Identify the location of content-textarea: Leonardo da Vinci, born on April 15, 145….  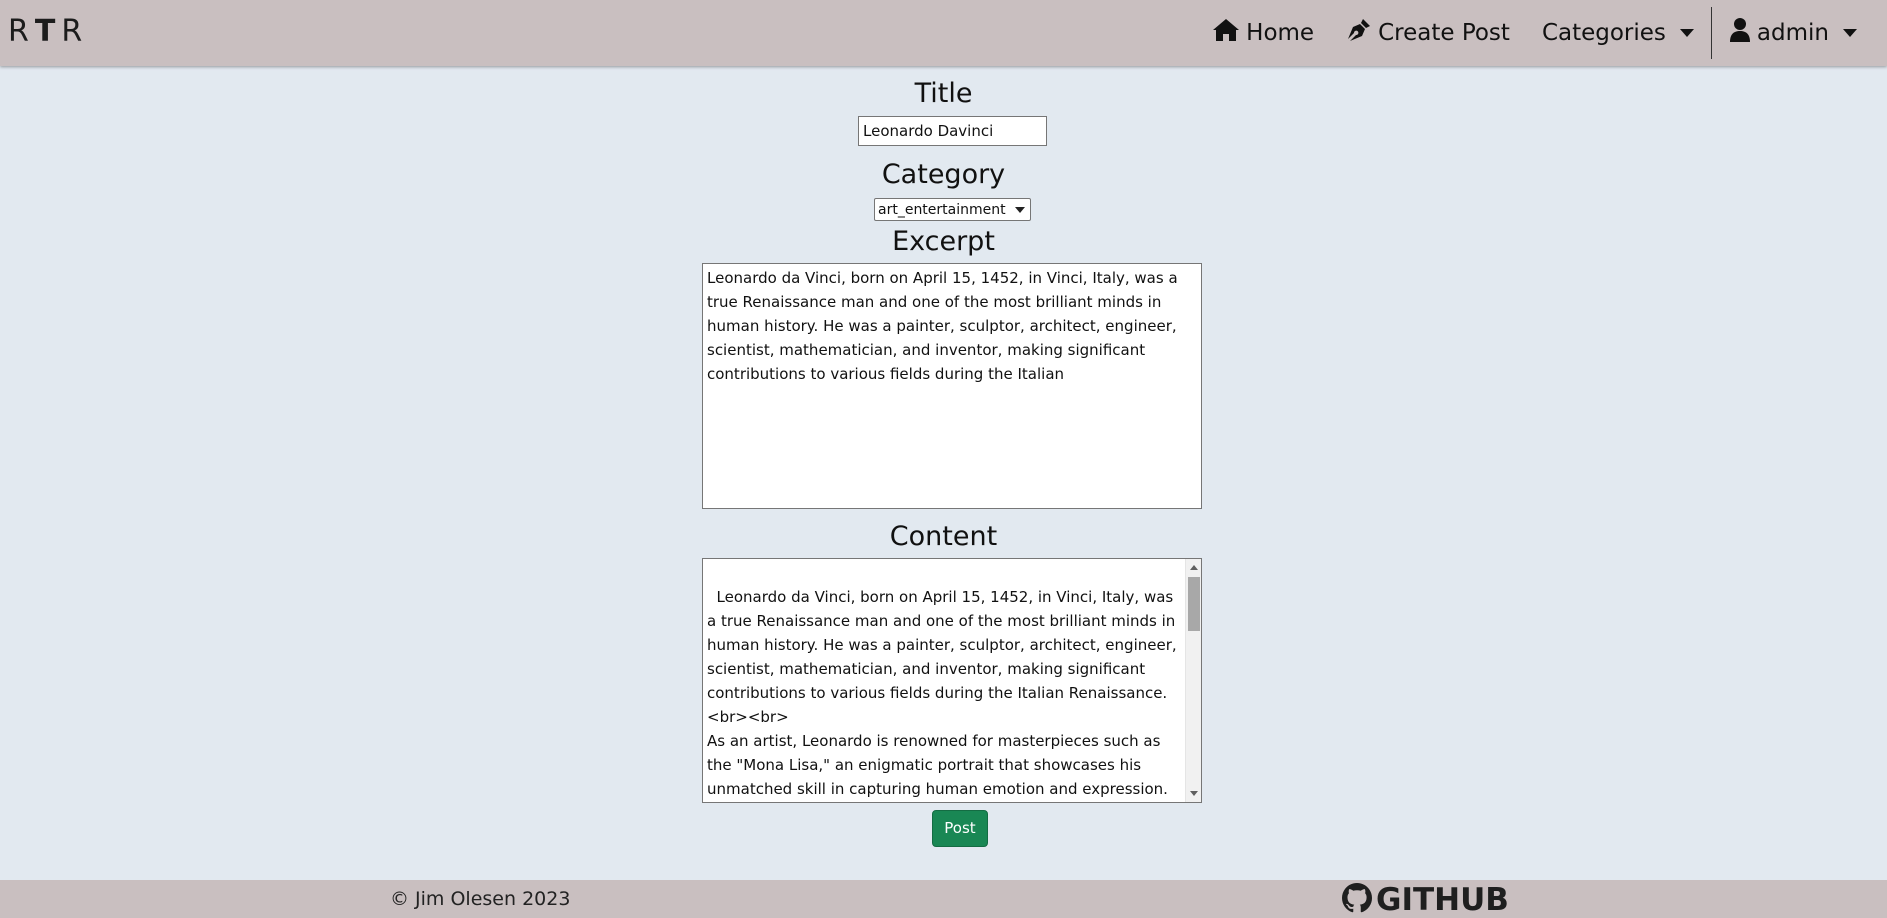
(952, 680).